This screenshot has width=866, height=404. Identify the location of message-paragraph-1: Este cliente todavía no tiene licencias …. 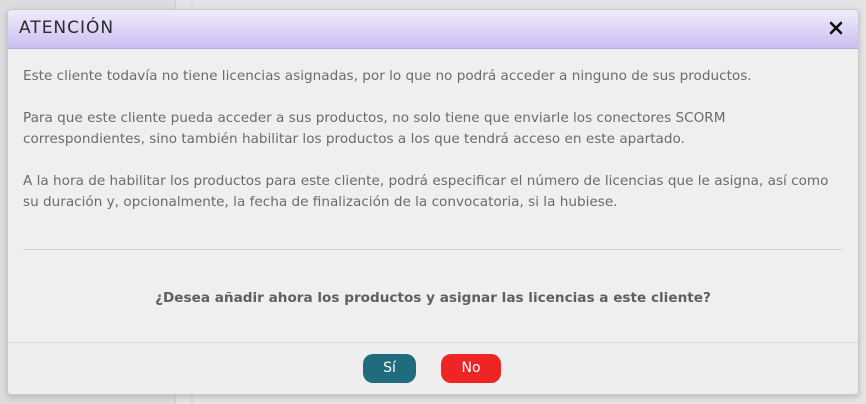
(387, 76).